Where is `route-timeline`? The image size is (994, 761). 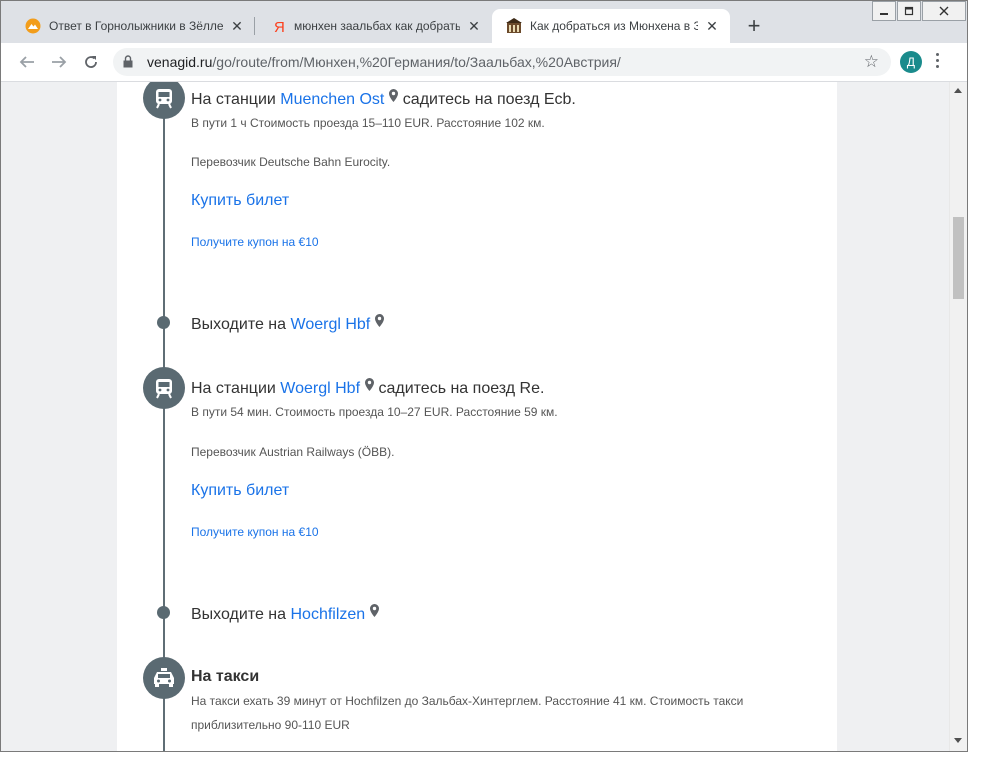 route-timeline is located at coordinates (164, 416).